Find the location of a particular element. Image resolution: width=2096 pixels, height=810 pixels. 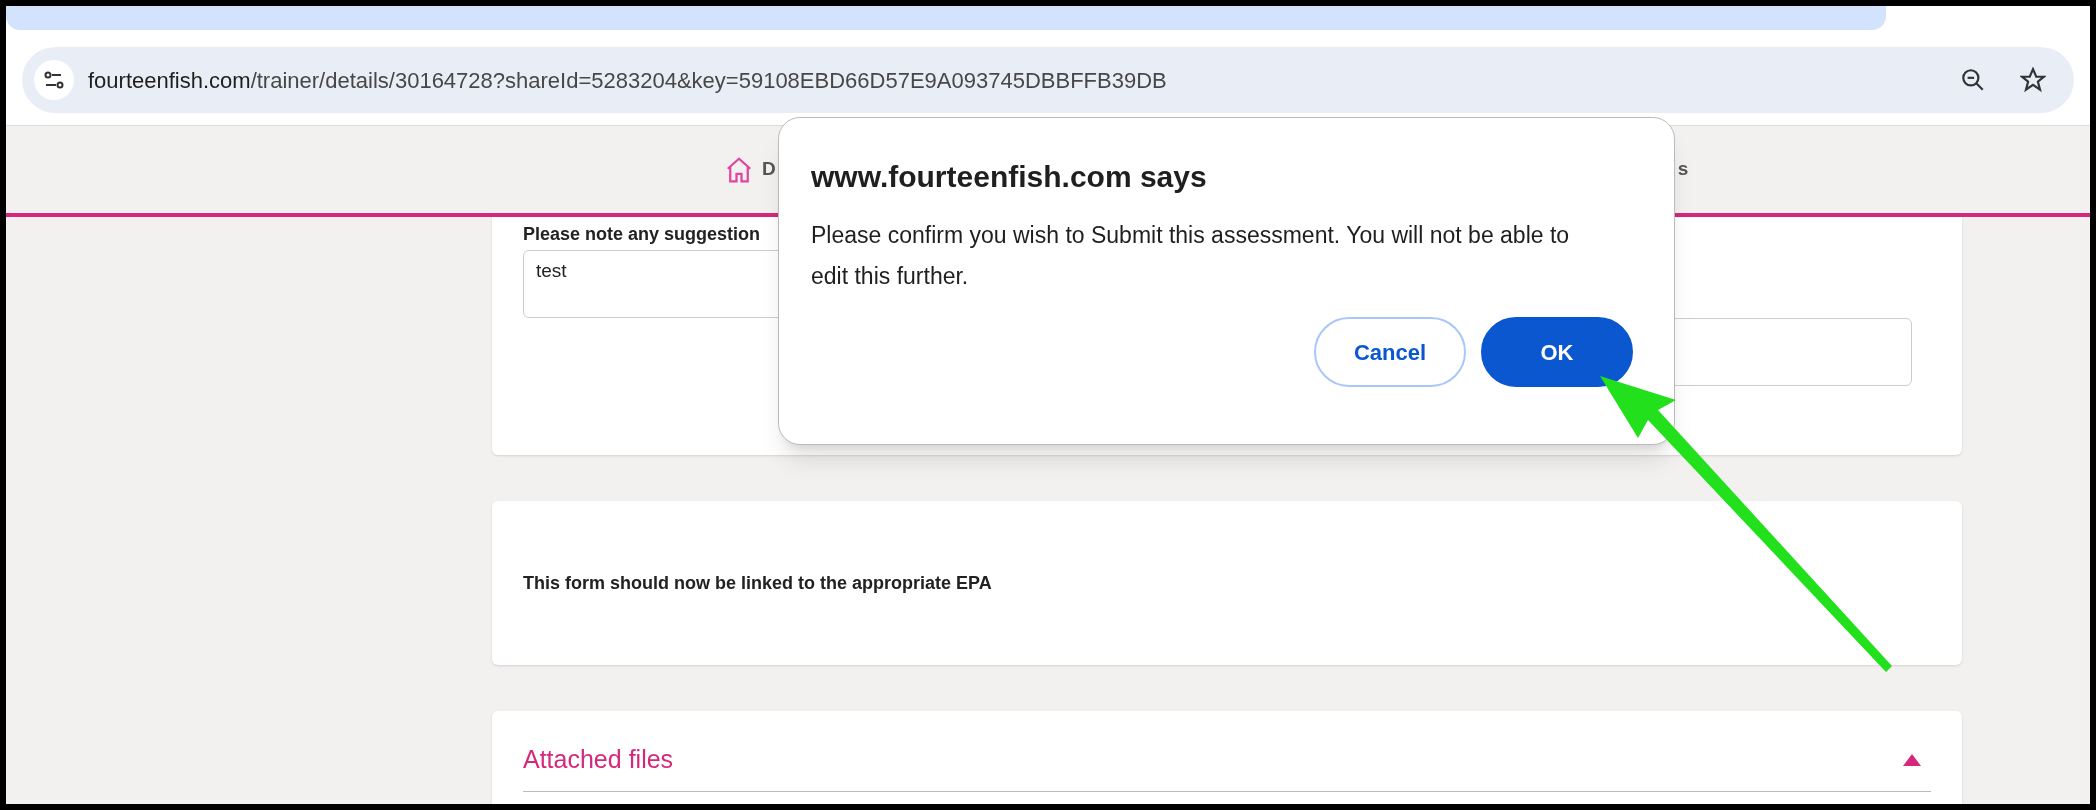

field-label: Please note any suggestion is located at coordinates (642, 234).